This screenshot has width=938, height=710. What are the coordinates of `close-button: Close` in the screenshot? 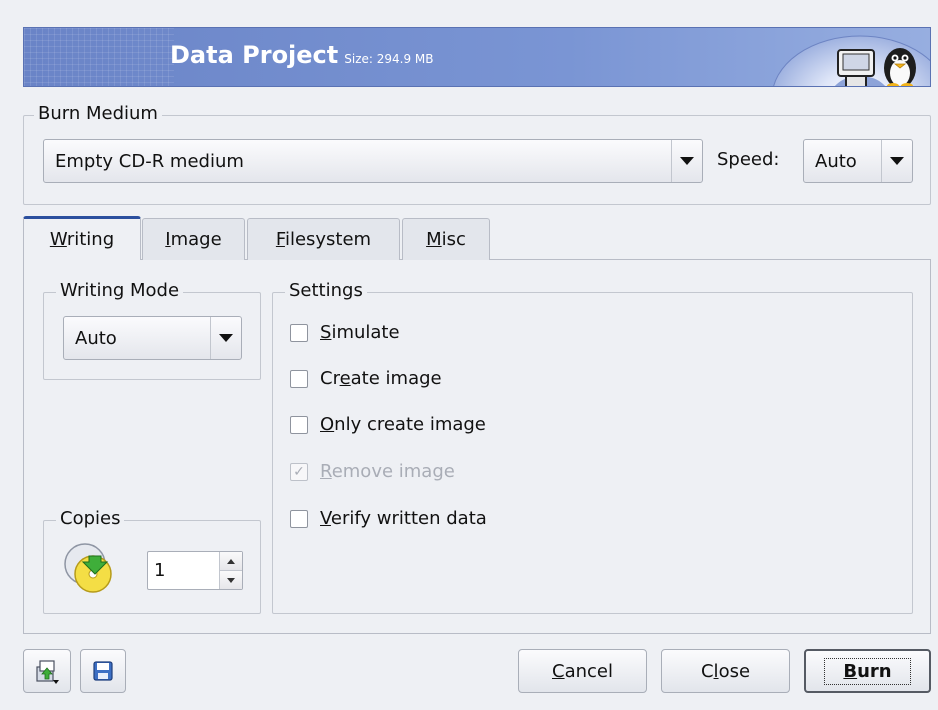 It's located at (725, 671).